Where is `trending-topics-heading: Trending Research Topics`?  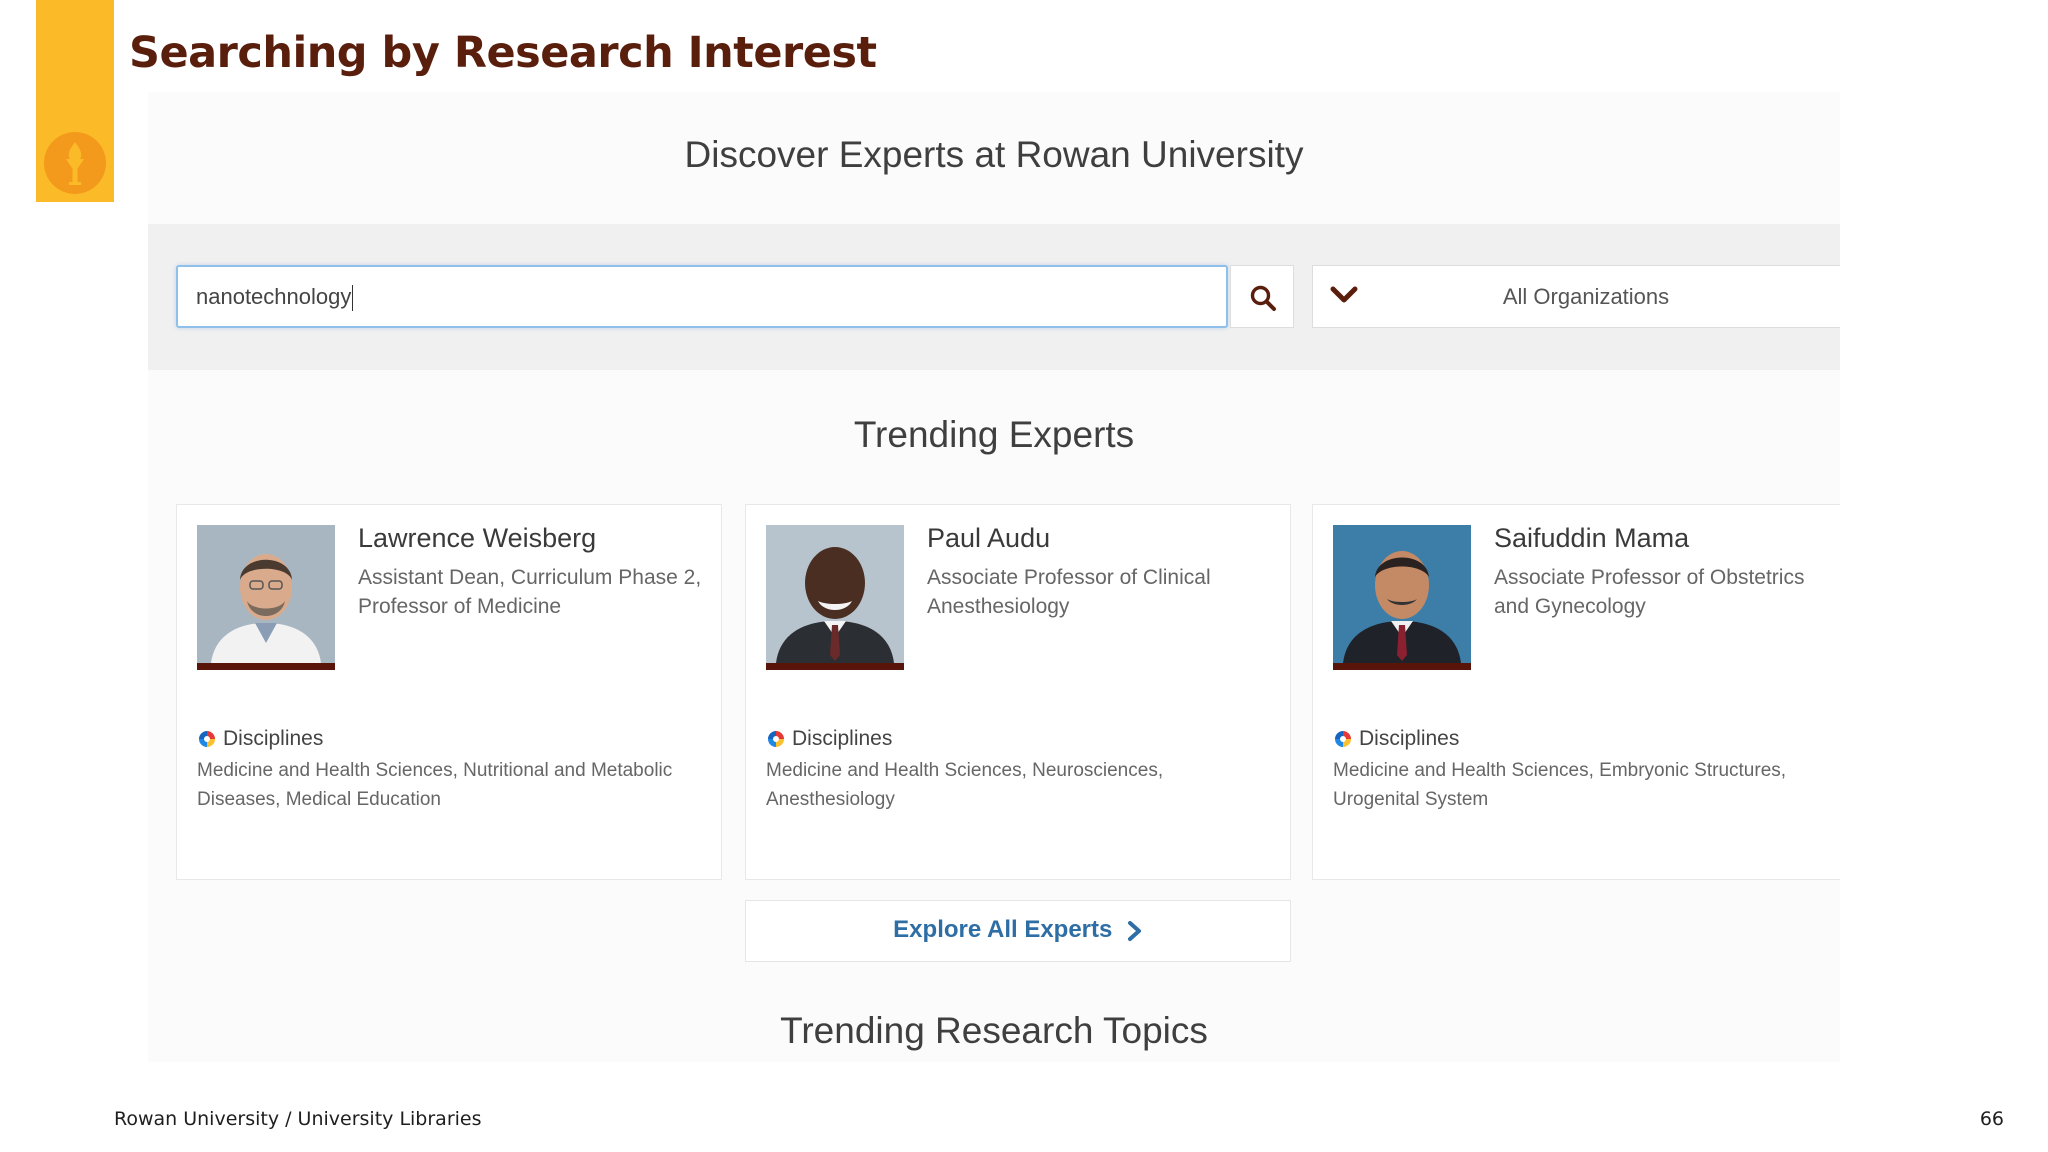
trending-topics-heading: Trending Research Topics is located at coordinates (994, 1030).